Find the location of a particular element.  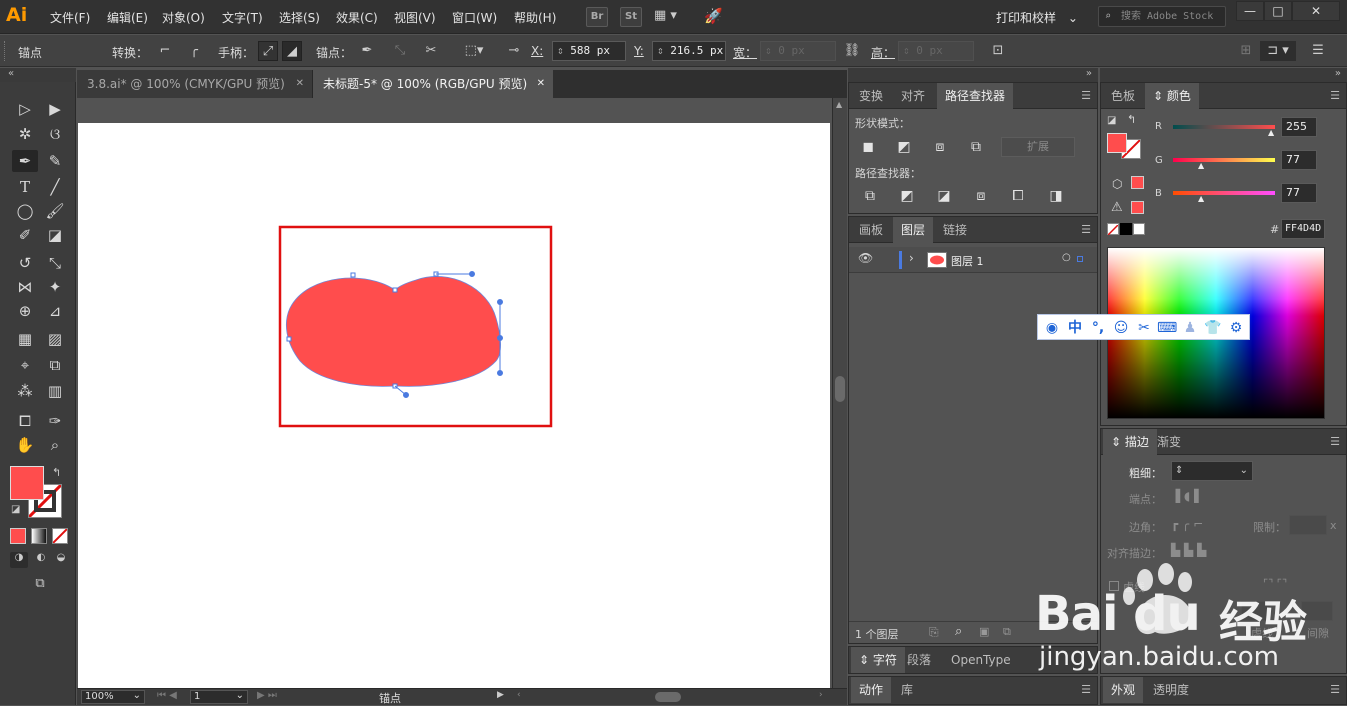

none-color-icon is located at coordinates (1113, 229).